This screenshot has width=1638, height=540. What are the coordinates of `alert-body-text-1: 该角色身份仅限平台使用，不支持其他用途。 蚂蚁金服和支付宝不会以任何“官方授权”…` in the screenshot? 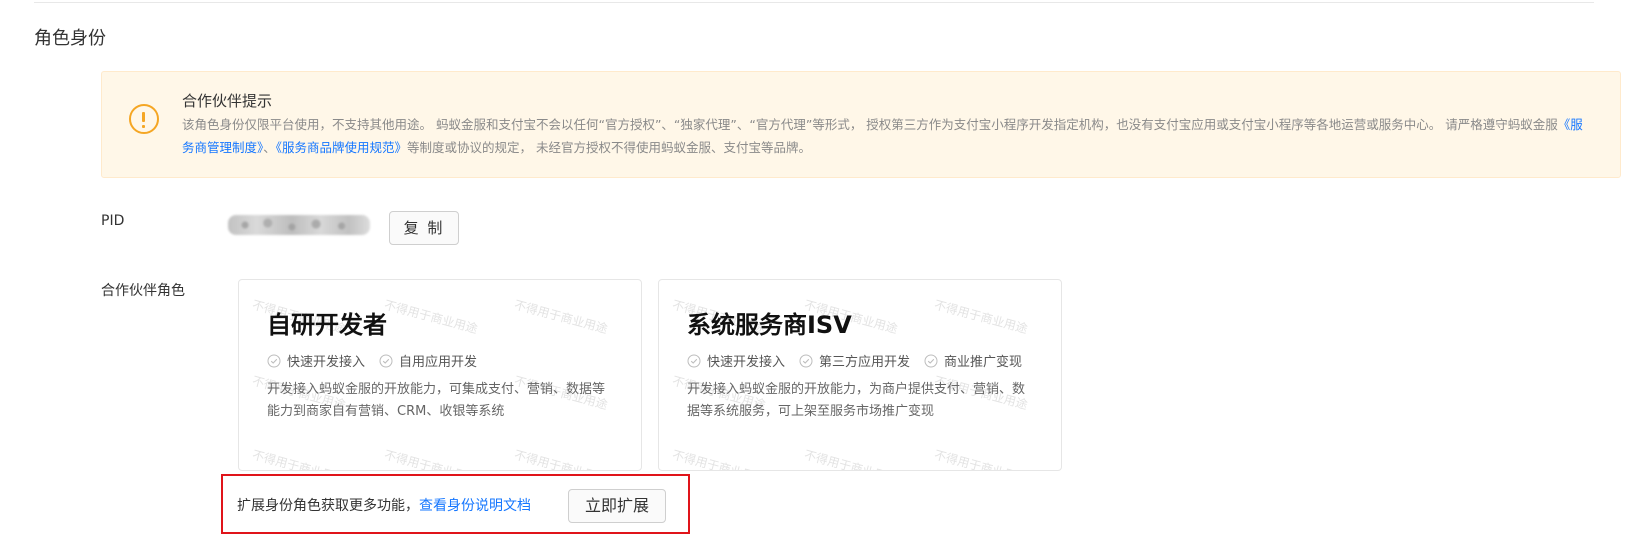 It's located at (870, 124).